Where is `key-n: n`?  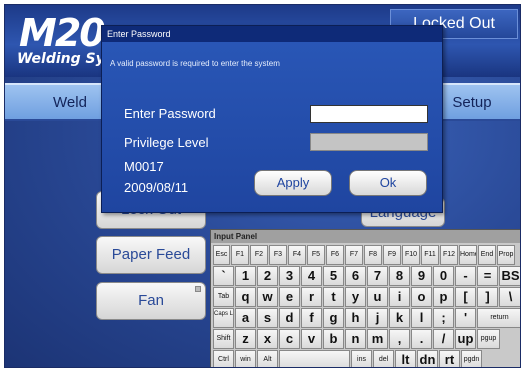
key-n: n is located at coordinates (355, 339).